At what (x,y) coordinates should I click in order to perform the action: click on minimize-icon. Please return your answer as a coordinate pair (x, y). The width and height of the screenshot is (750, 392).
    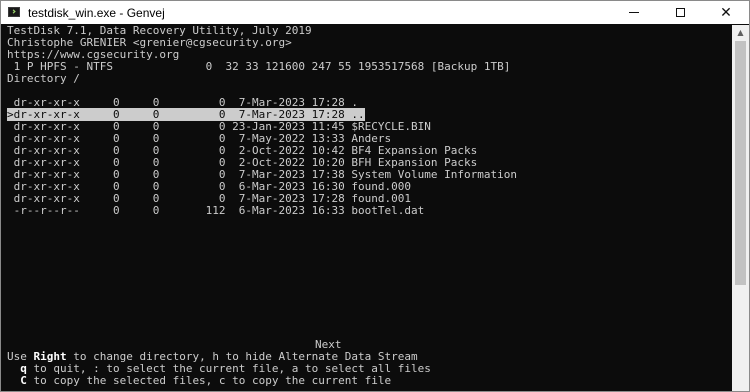
    Looking at the image, I should click on (634, 12).